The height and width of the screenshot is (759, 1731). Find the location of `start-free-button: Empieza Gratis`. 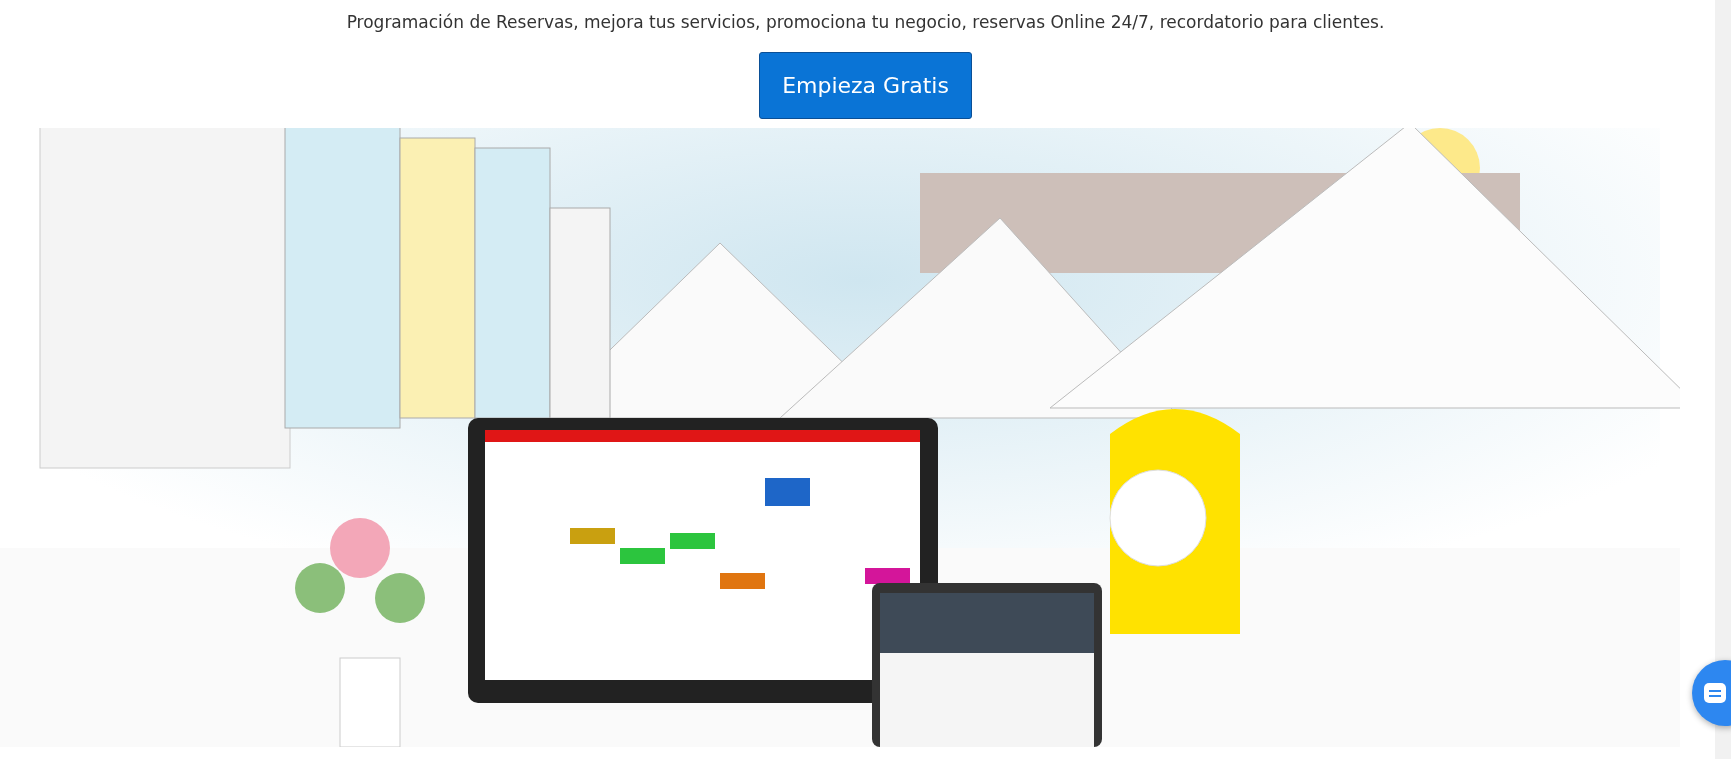

start-free-button: Empieza Gratis is located at coordinates (865, 85).